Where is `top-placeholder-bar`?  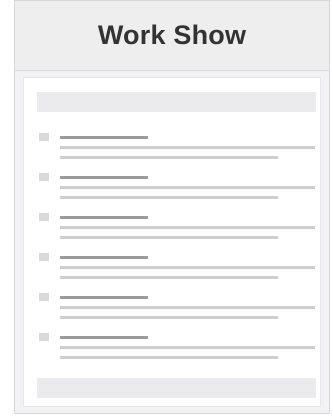 top-placeholder-bar is located at coordinates (176, 102).